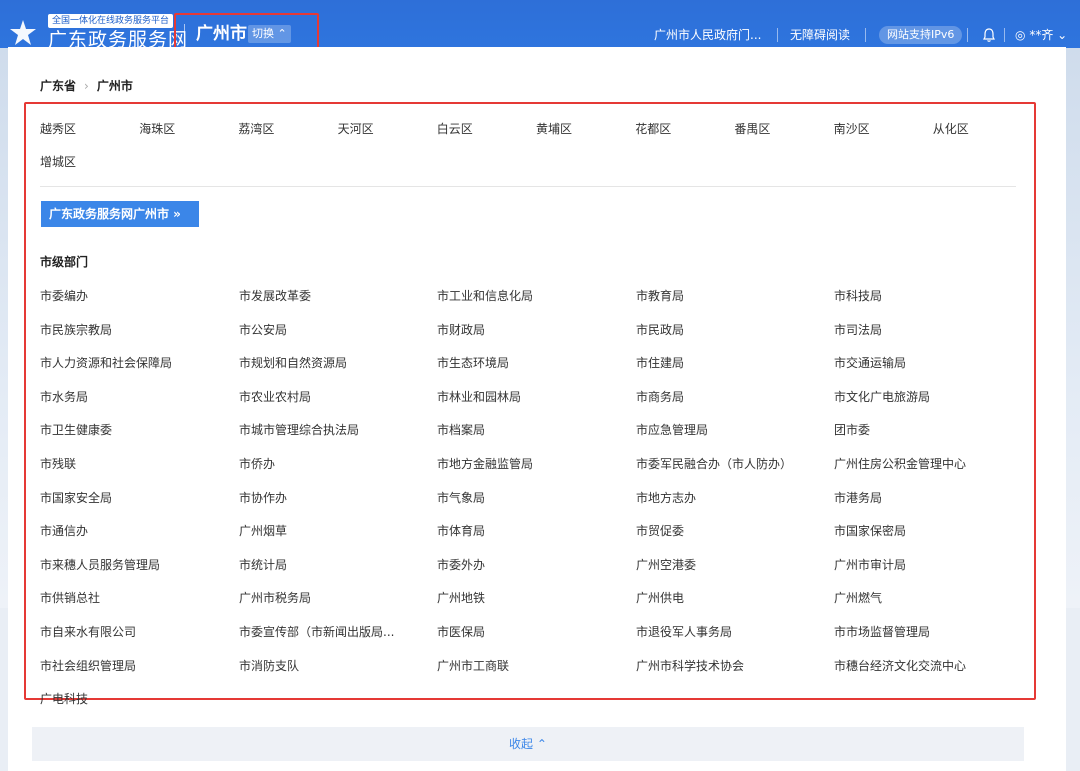  Describe the element at coordinates (106, 363) in the screenshot. I see `department-link: 市人力资源和社会保障局` at that location.